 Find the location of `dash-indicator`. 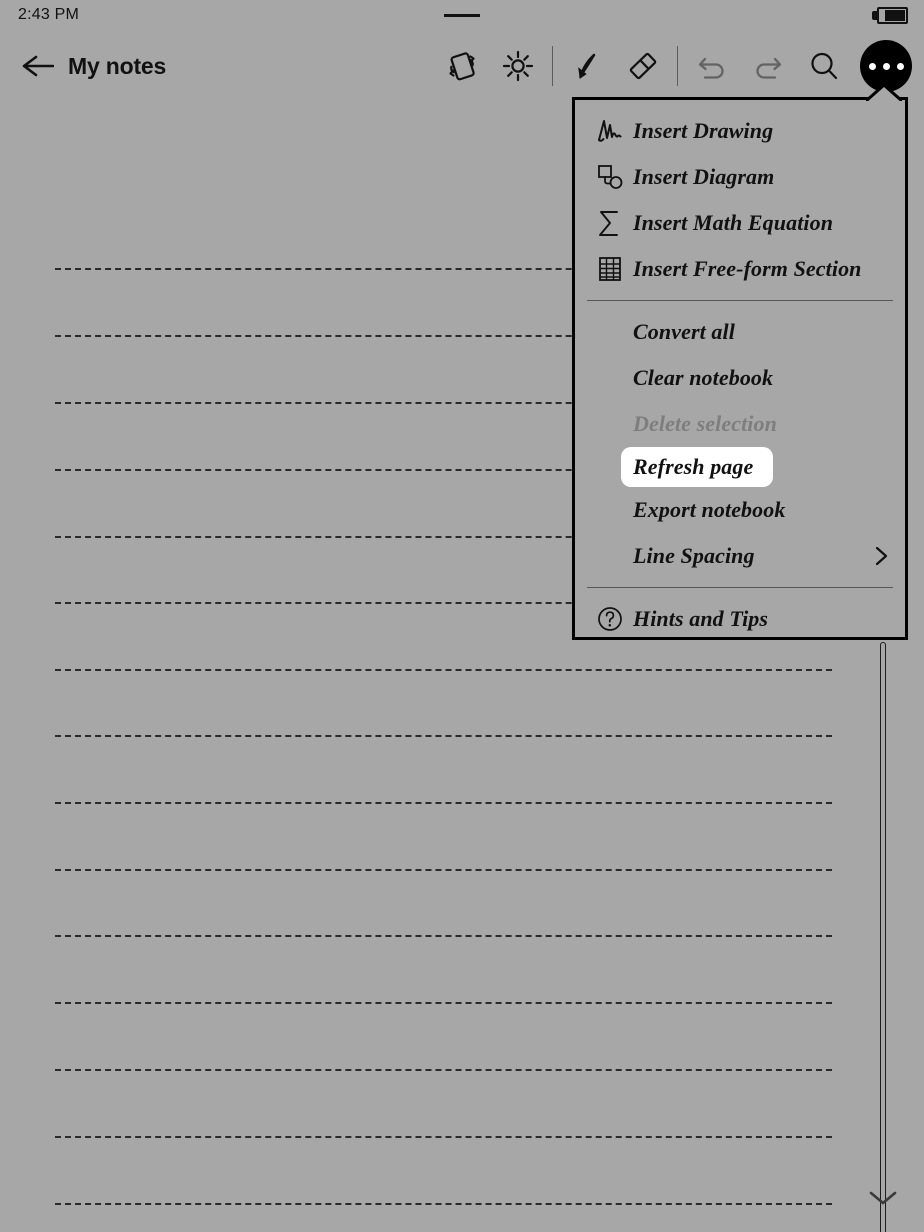

dash-indicator is located at coordinates (462, 15).